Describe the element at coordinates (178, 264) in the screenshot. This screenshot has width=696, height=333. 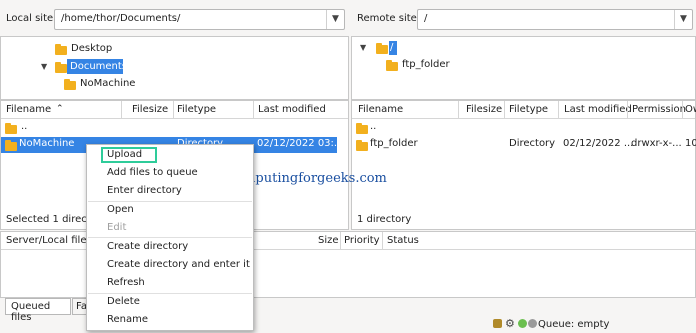
I see `menu-item-create-directory-and-enter: Create directory and enter it` at that location.